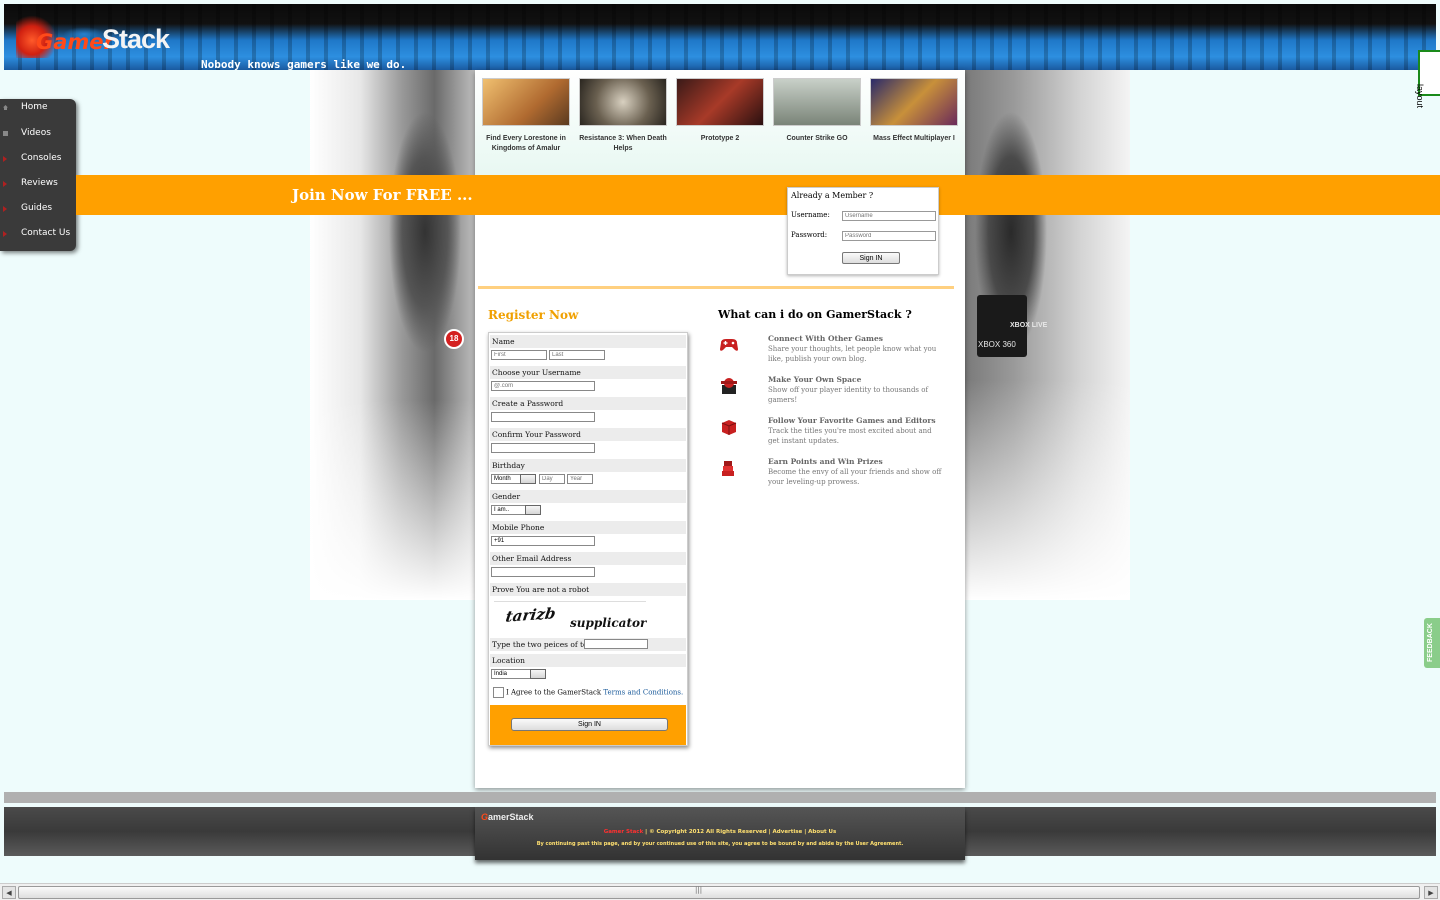 Image resolution: width=1440 pixels, height=900 pixels. Describe the element at coordinates (513, 479) in the screenshot. I see `birthday-month-select: Month` at that location.